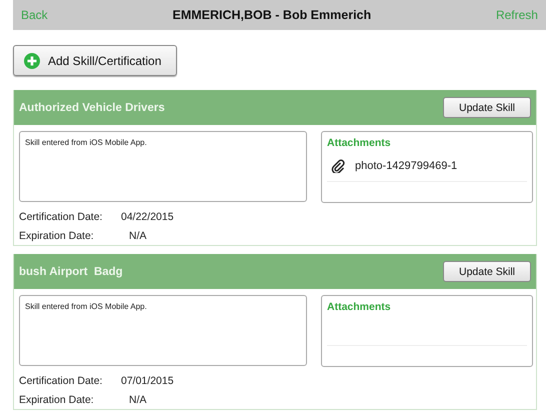 The height and width of the screenshot is (418, 546). Describe the element at coordinates (338, 166) in the screenshot. I see `paperclip-icon` at that location.